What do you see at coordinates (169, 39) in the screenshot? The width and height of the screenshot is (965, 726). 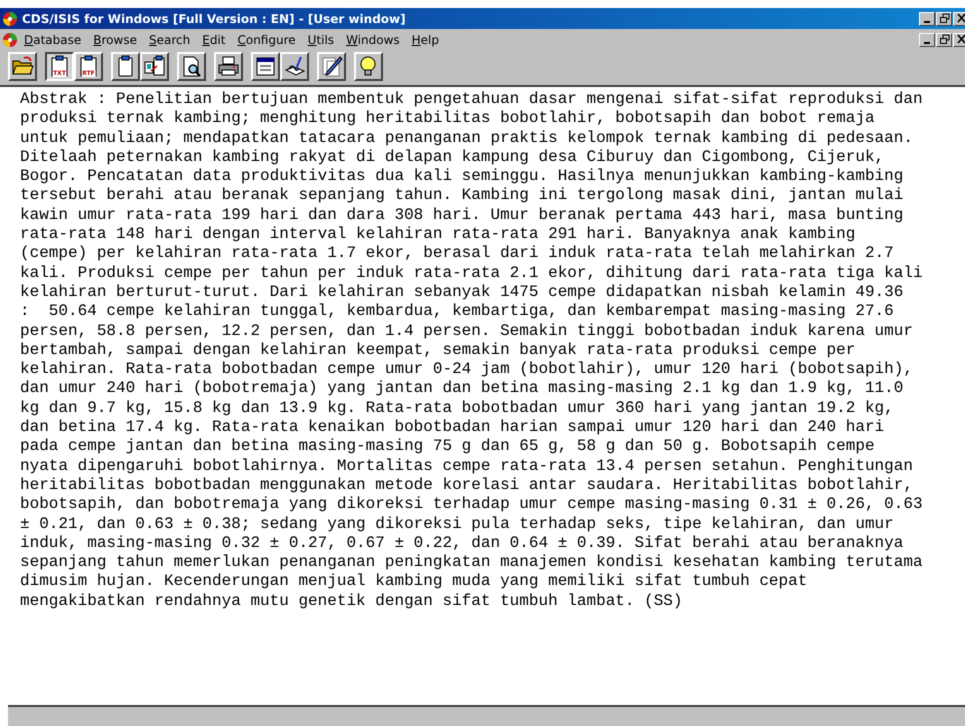 I see `menu-item: Search` at bounding box center [169, 39].